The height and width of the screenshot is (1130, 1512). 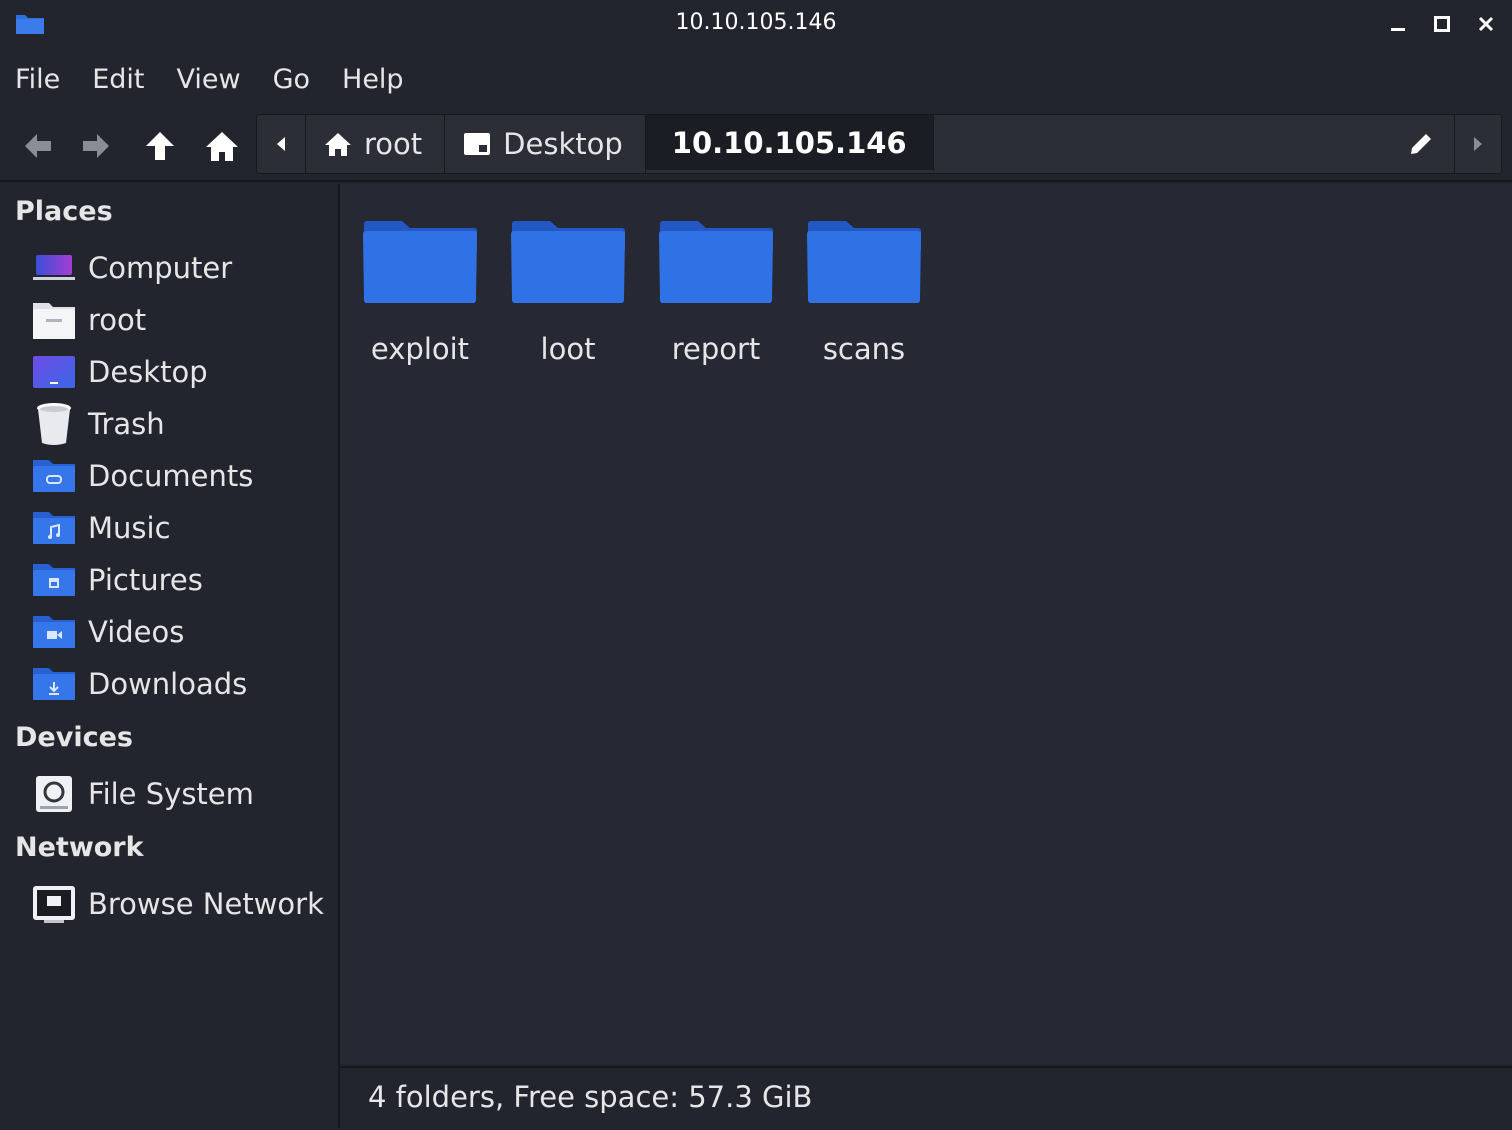 I want to click on back-button, so click(x=38, y=146).